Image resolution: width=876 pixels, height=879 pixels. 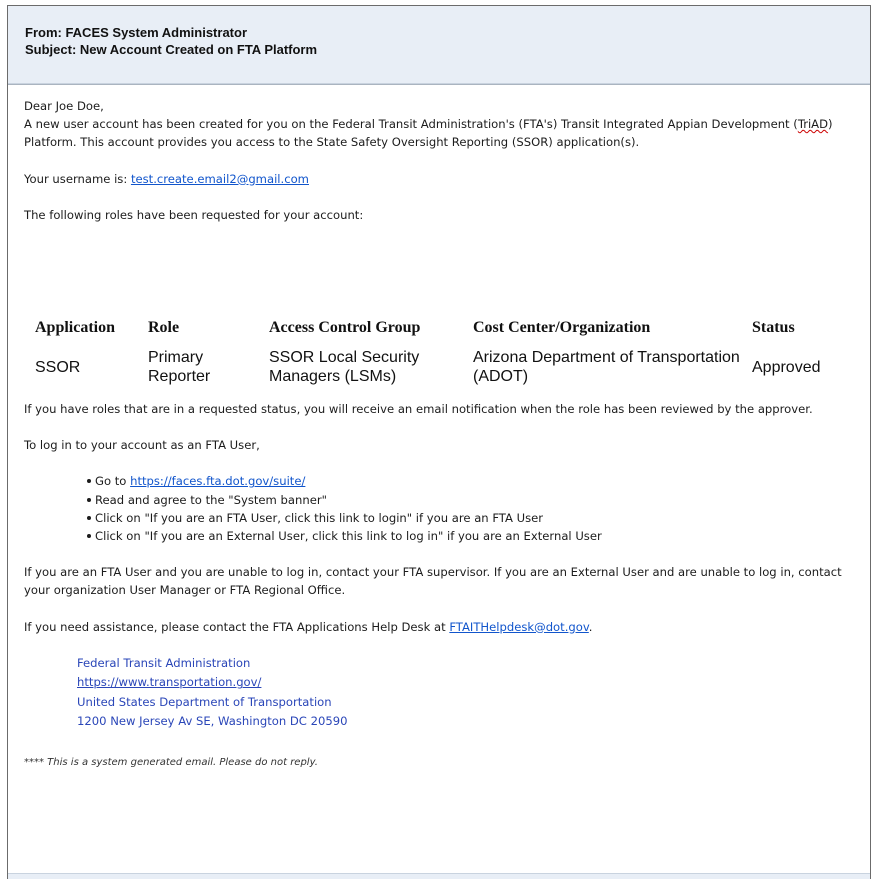 What do you see at coordinates (164, 662) in the screenshot?
I see `signature-org: Federal Transit Administration` at bounding box center [164, 662].